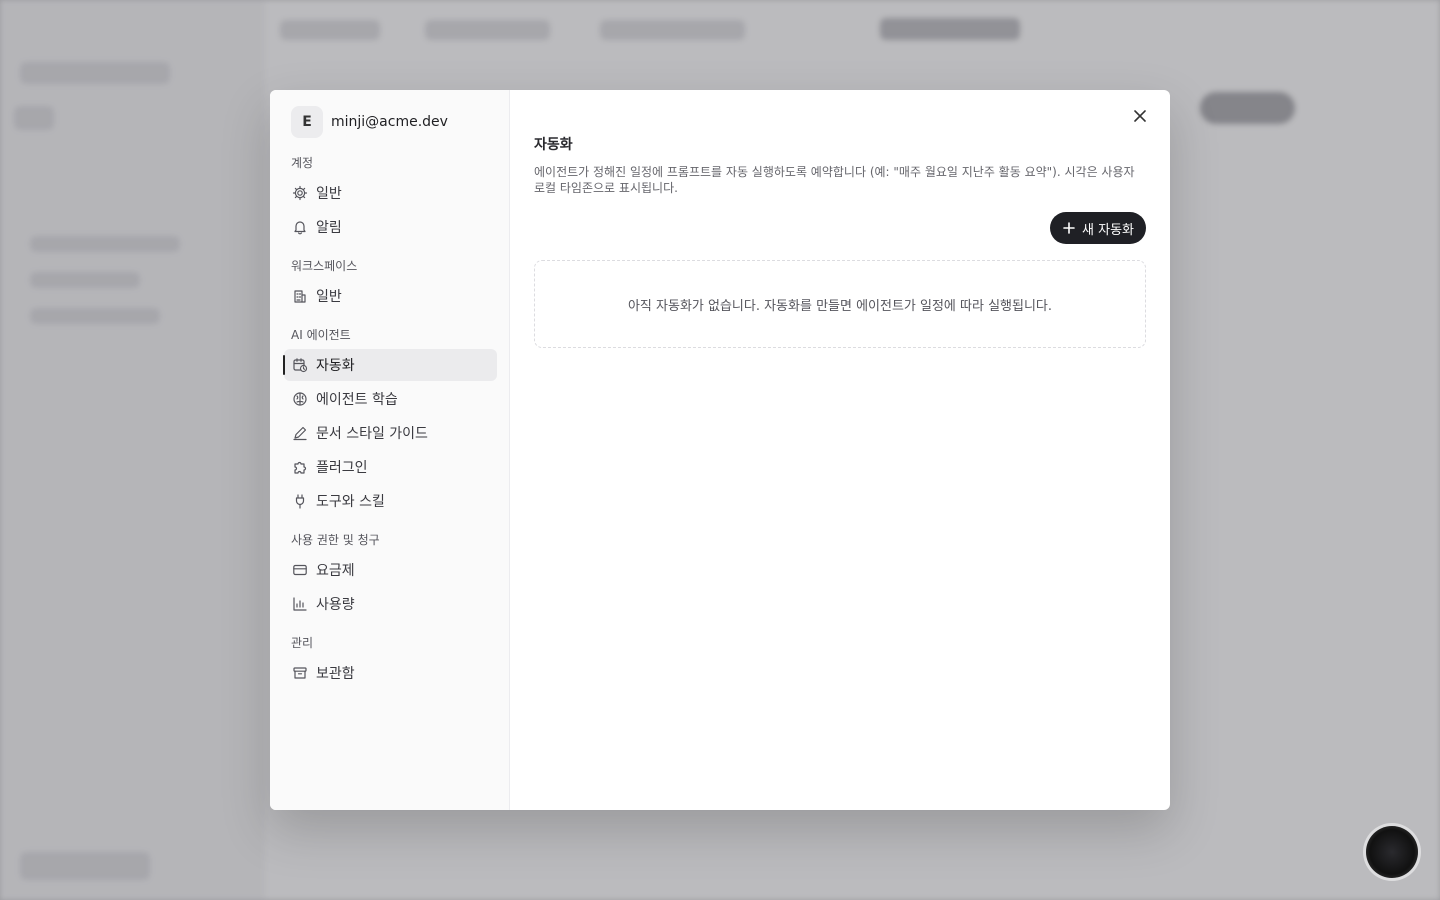 The height and width of the screenshot is (900, 1440). Describe the element at coordinates (389, 122) in the screenshot. I see `user-email: minji@acme.dev` at that location.